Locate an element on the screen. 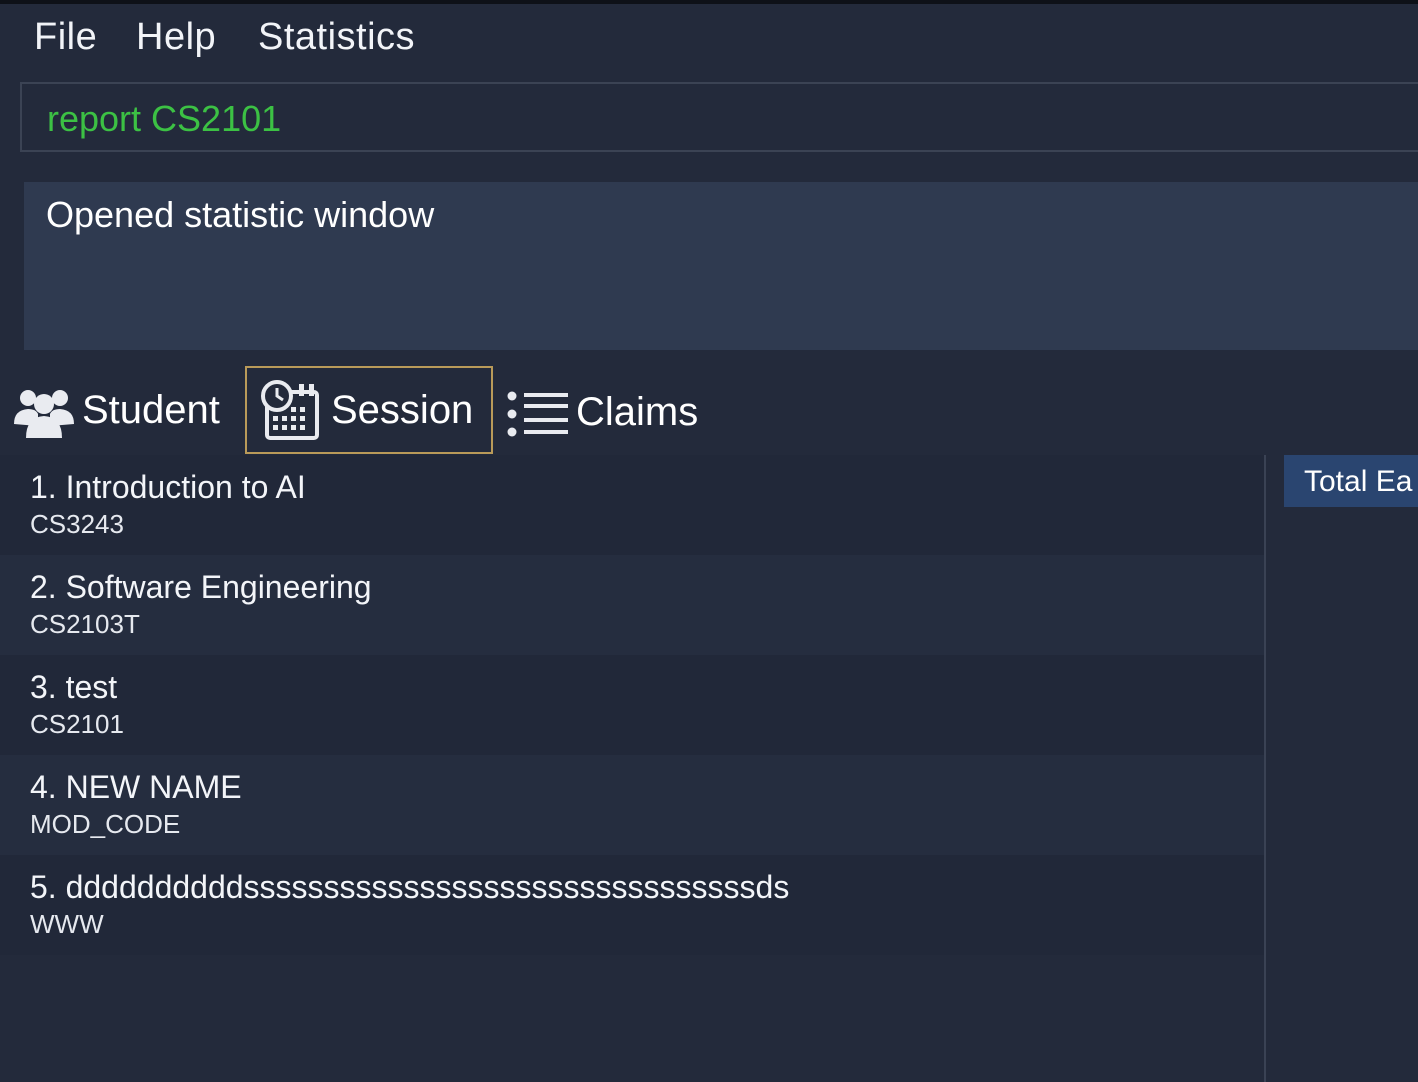 Image resolution: width=1418 pixels, height=1082 pixels. tab-student: Student is located at coordinates (124, 410).